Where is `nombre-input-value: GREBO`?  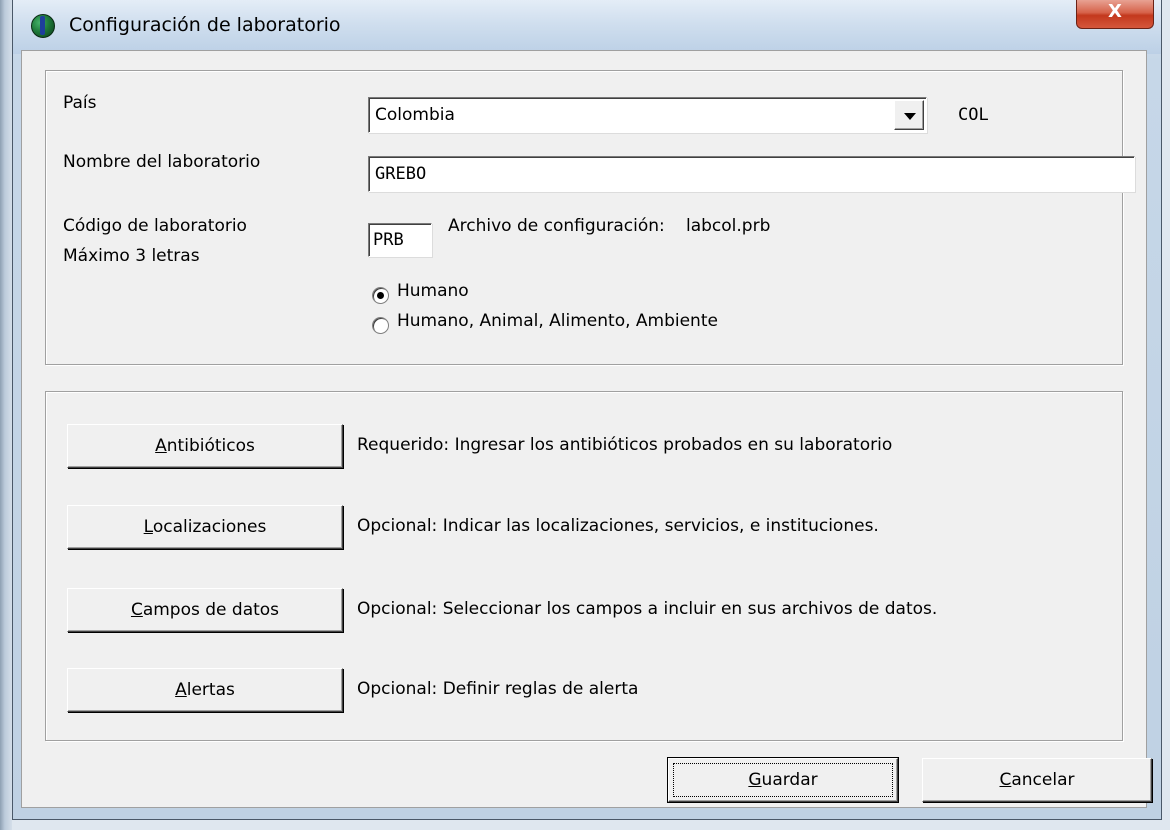
nombre-input-value: GREBO is located at coordinates (401, 174).